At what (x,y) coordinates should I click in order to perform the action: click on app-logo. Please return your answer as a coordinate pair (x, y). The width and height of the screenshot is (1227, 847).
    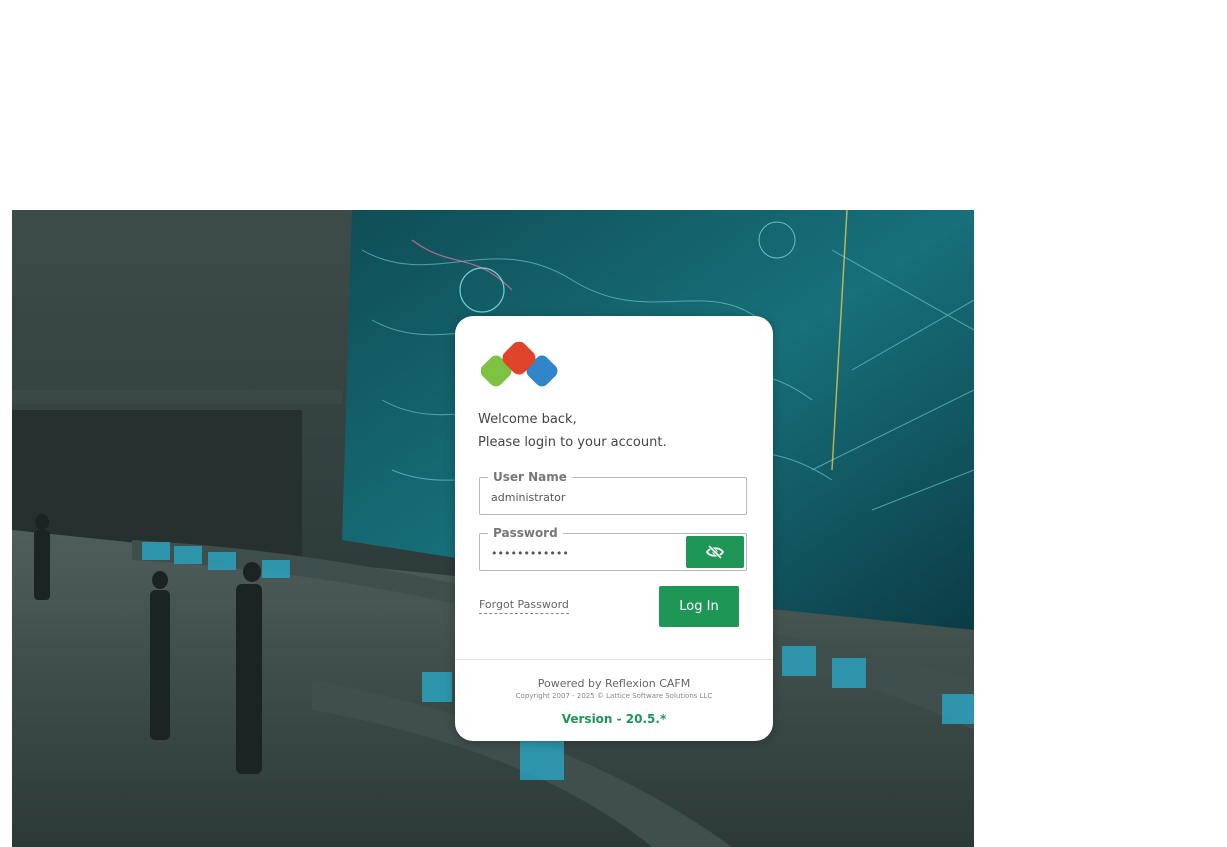
    Looking at the image, I should click on (520, 365).